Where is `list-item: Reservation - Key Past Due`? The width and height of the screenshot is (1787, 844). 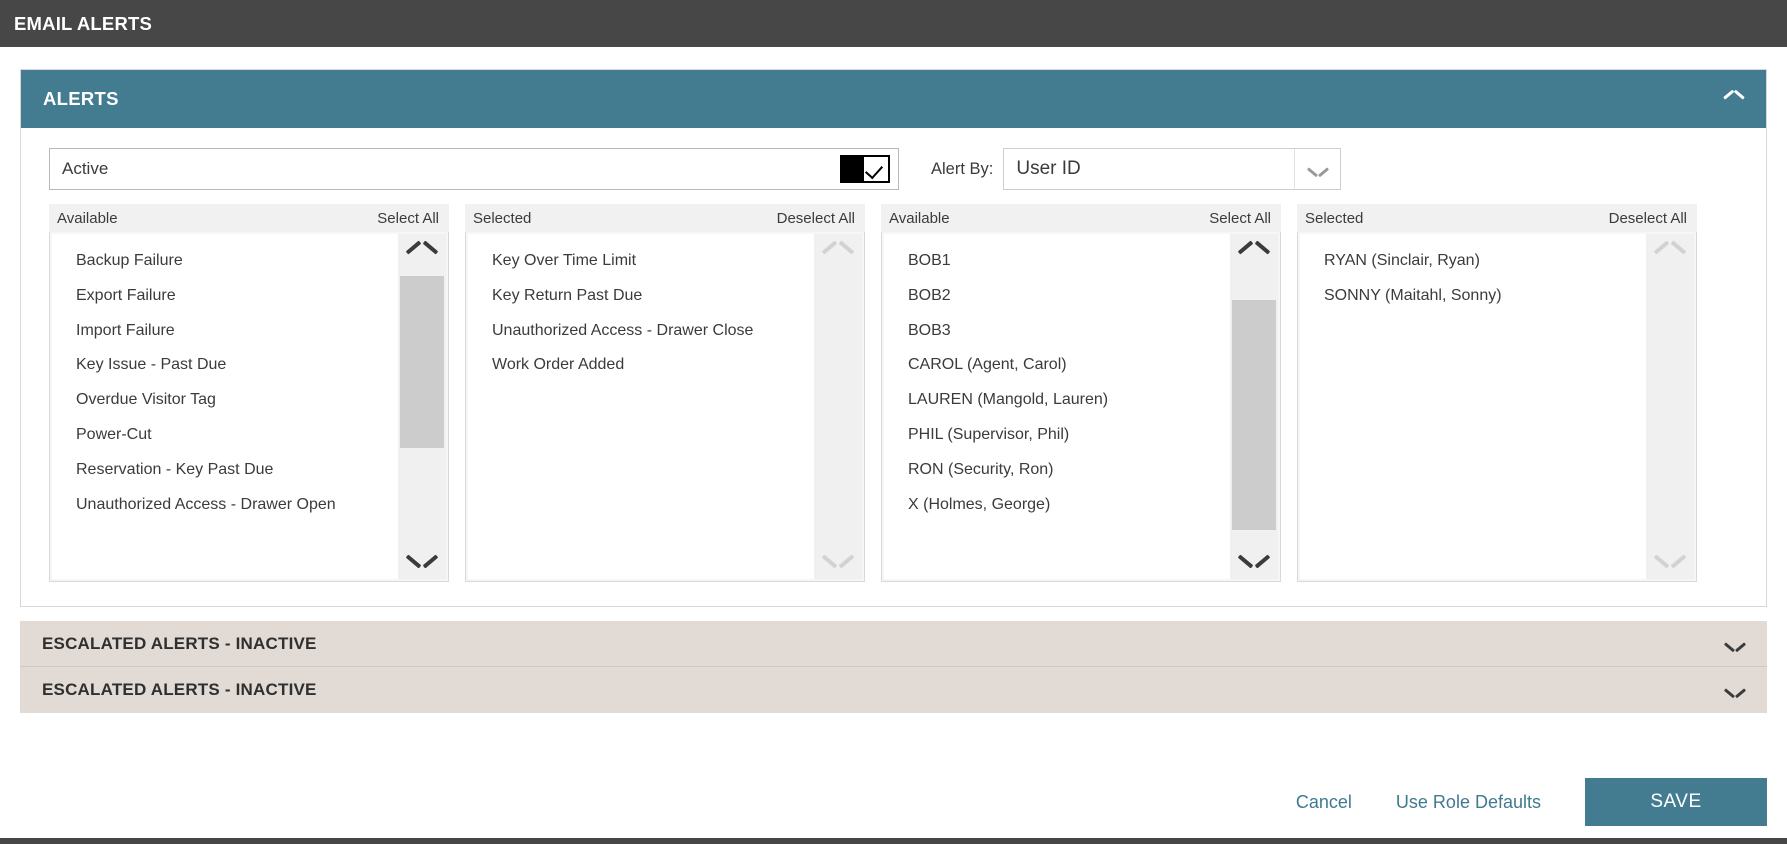
list-item: Reservation - Key Past Due is located at coordinates (225, 470).